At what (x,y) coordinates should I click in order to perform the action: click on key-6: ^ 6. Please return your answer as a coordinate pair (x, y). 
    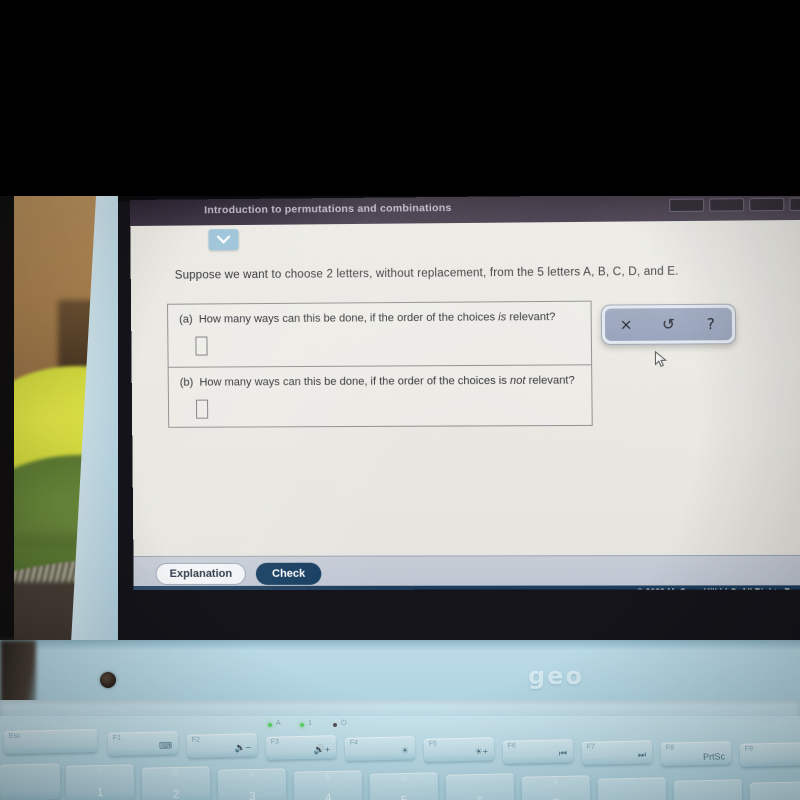
    Looking at the image, I should click on (480, 786).